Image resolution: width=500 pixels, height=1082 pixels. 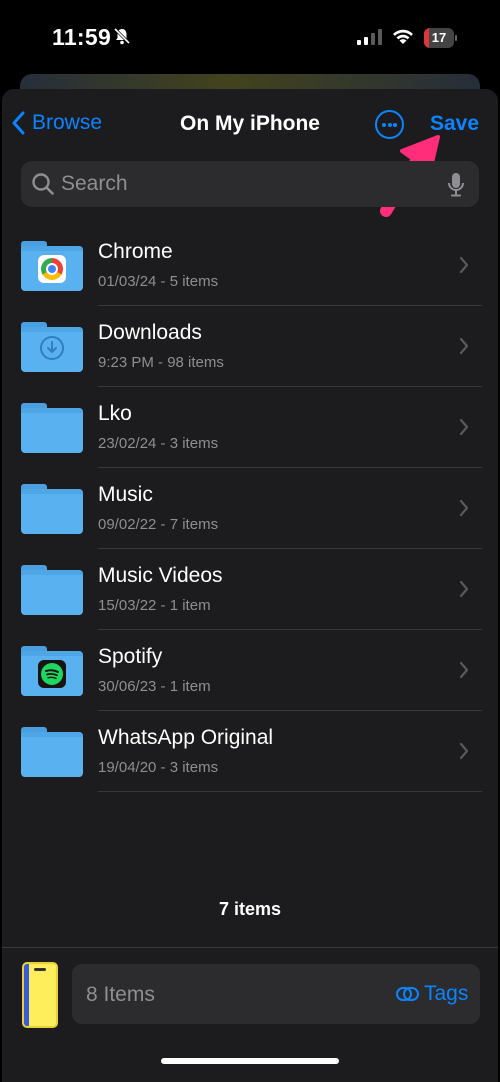 What do you see at coordinates (43, 184) in the screenshot?
I see `search-icon` at bounding box center [43, 184].